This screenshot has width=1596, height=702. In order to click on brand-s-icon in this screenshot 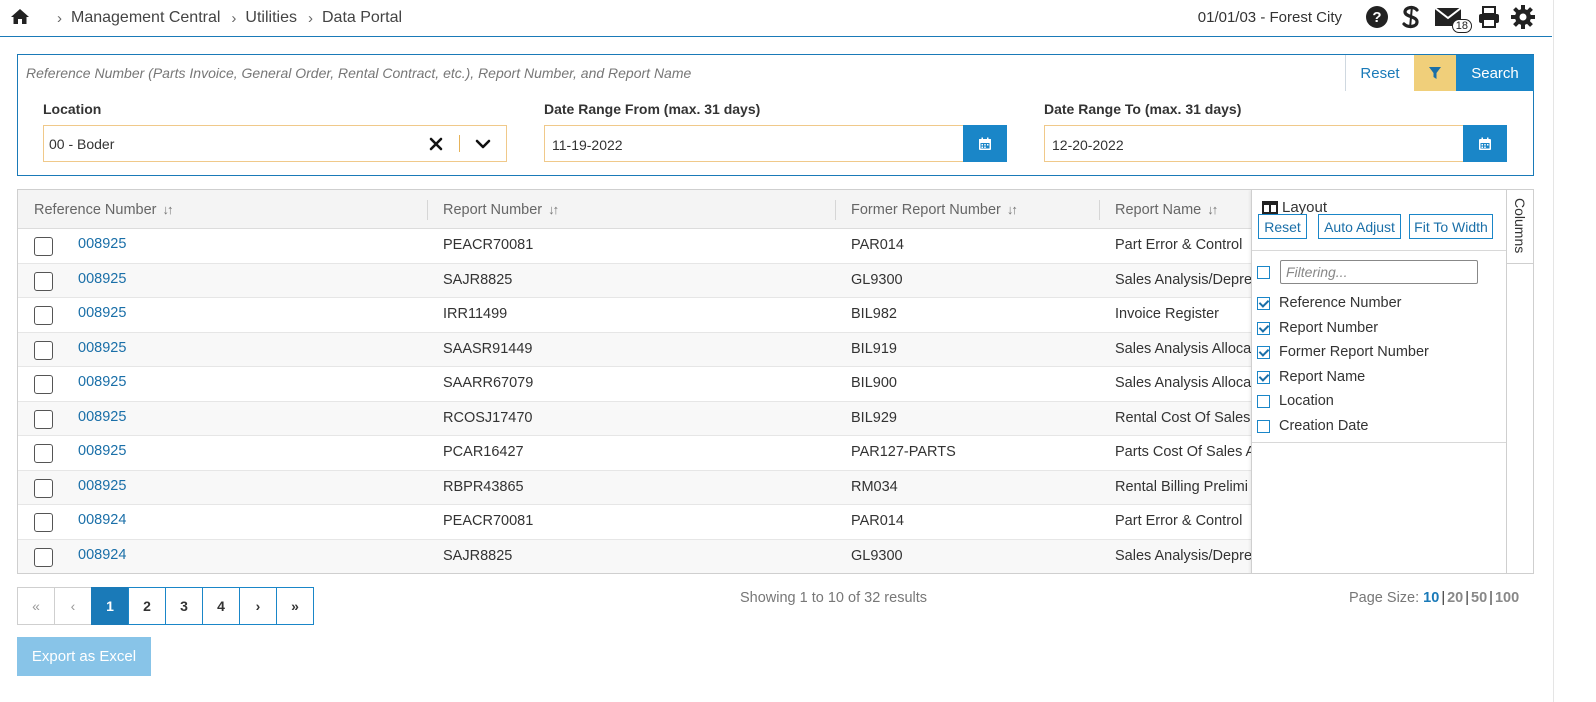, I will do `click(1411, 17)`.